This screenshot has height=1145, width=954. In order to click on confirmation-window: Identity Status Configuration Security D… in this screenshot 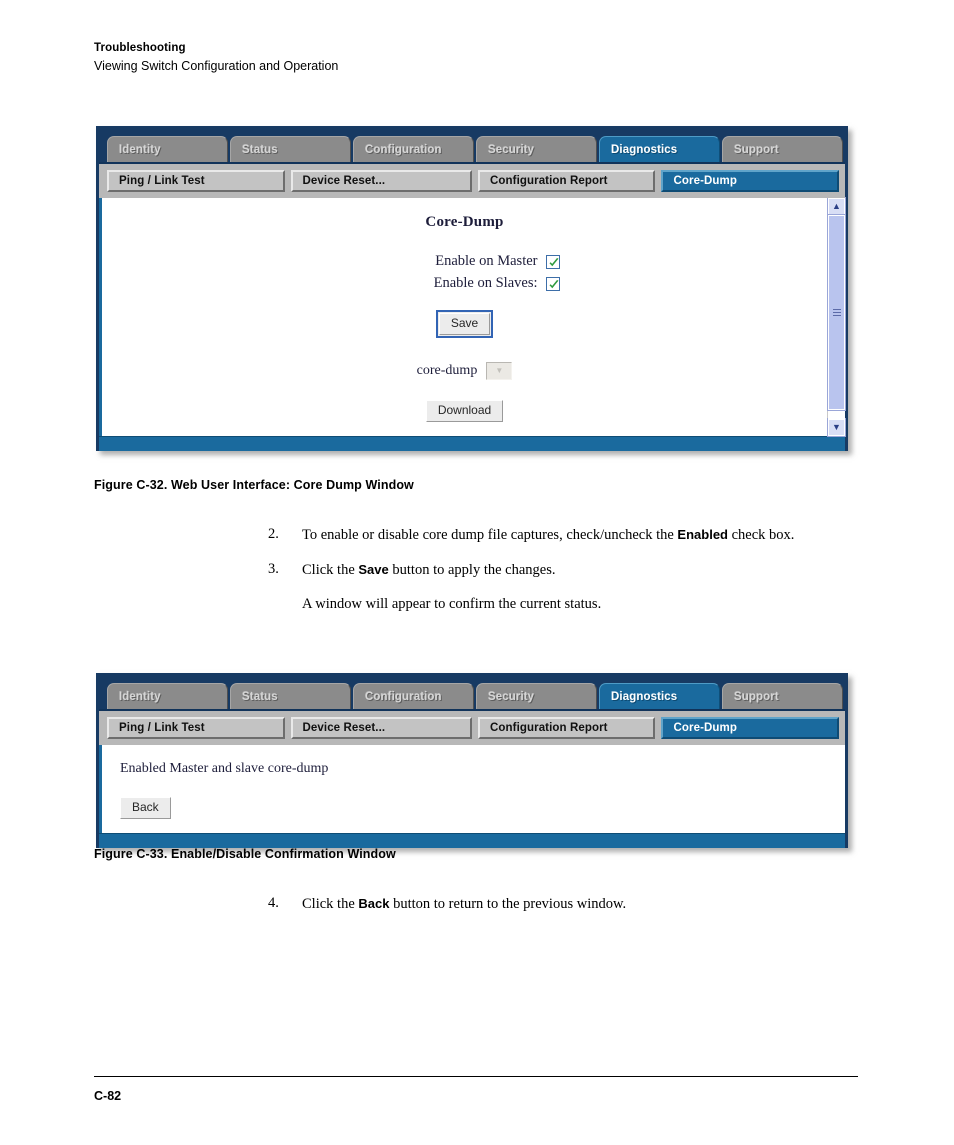, I will do `click(472, 760)`.